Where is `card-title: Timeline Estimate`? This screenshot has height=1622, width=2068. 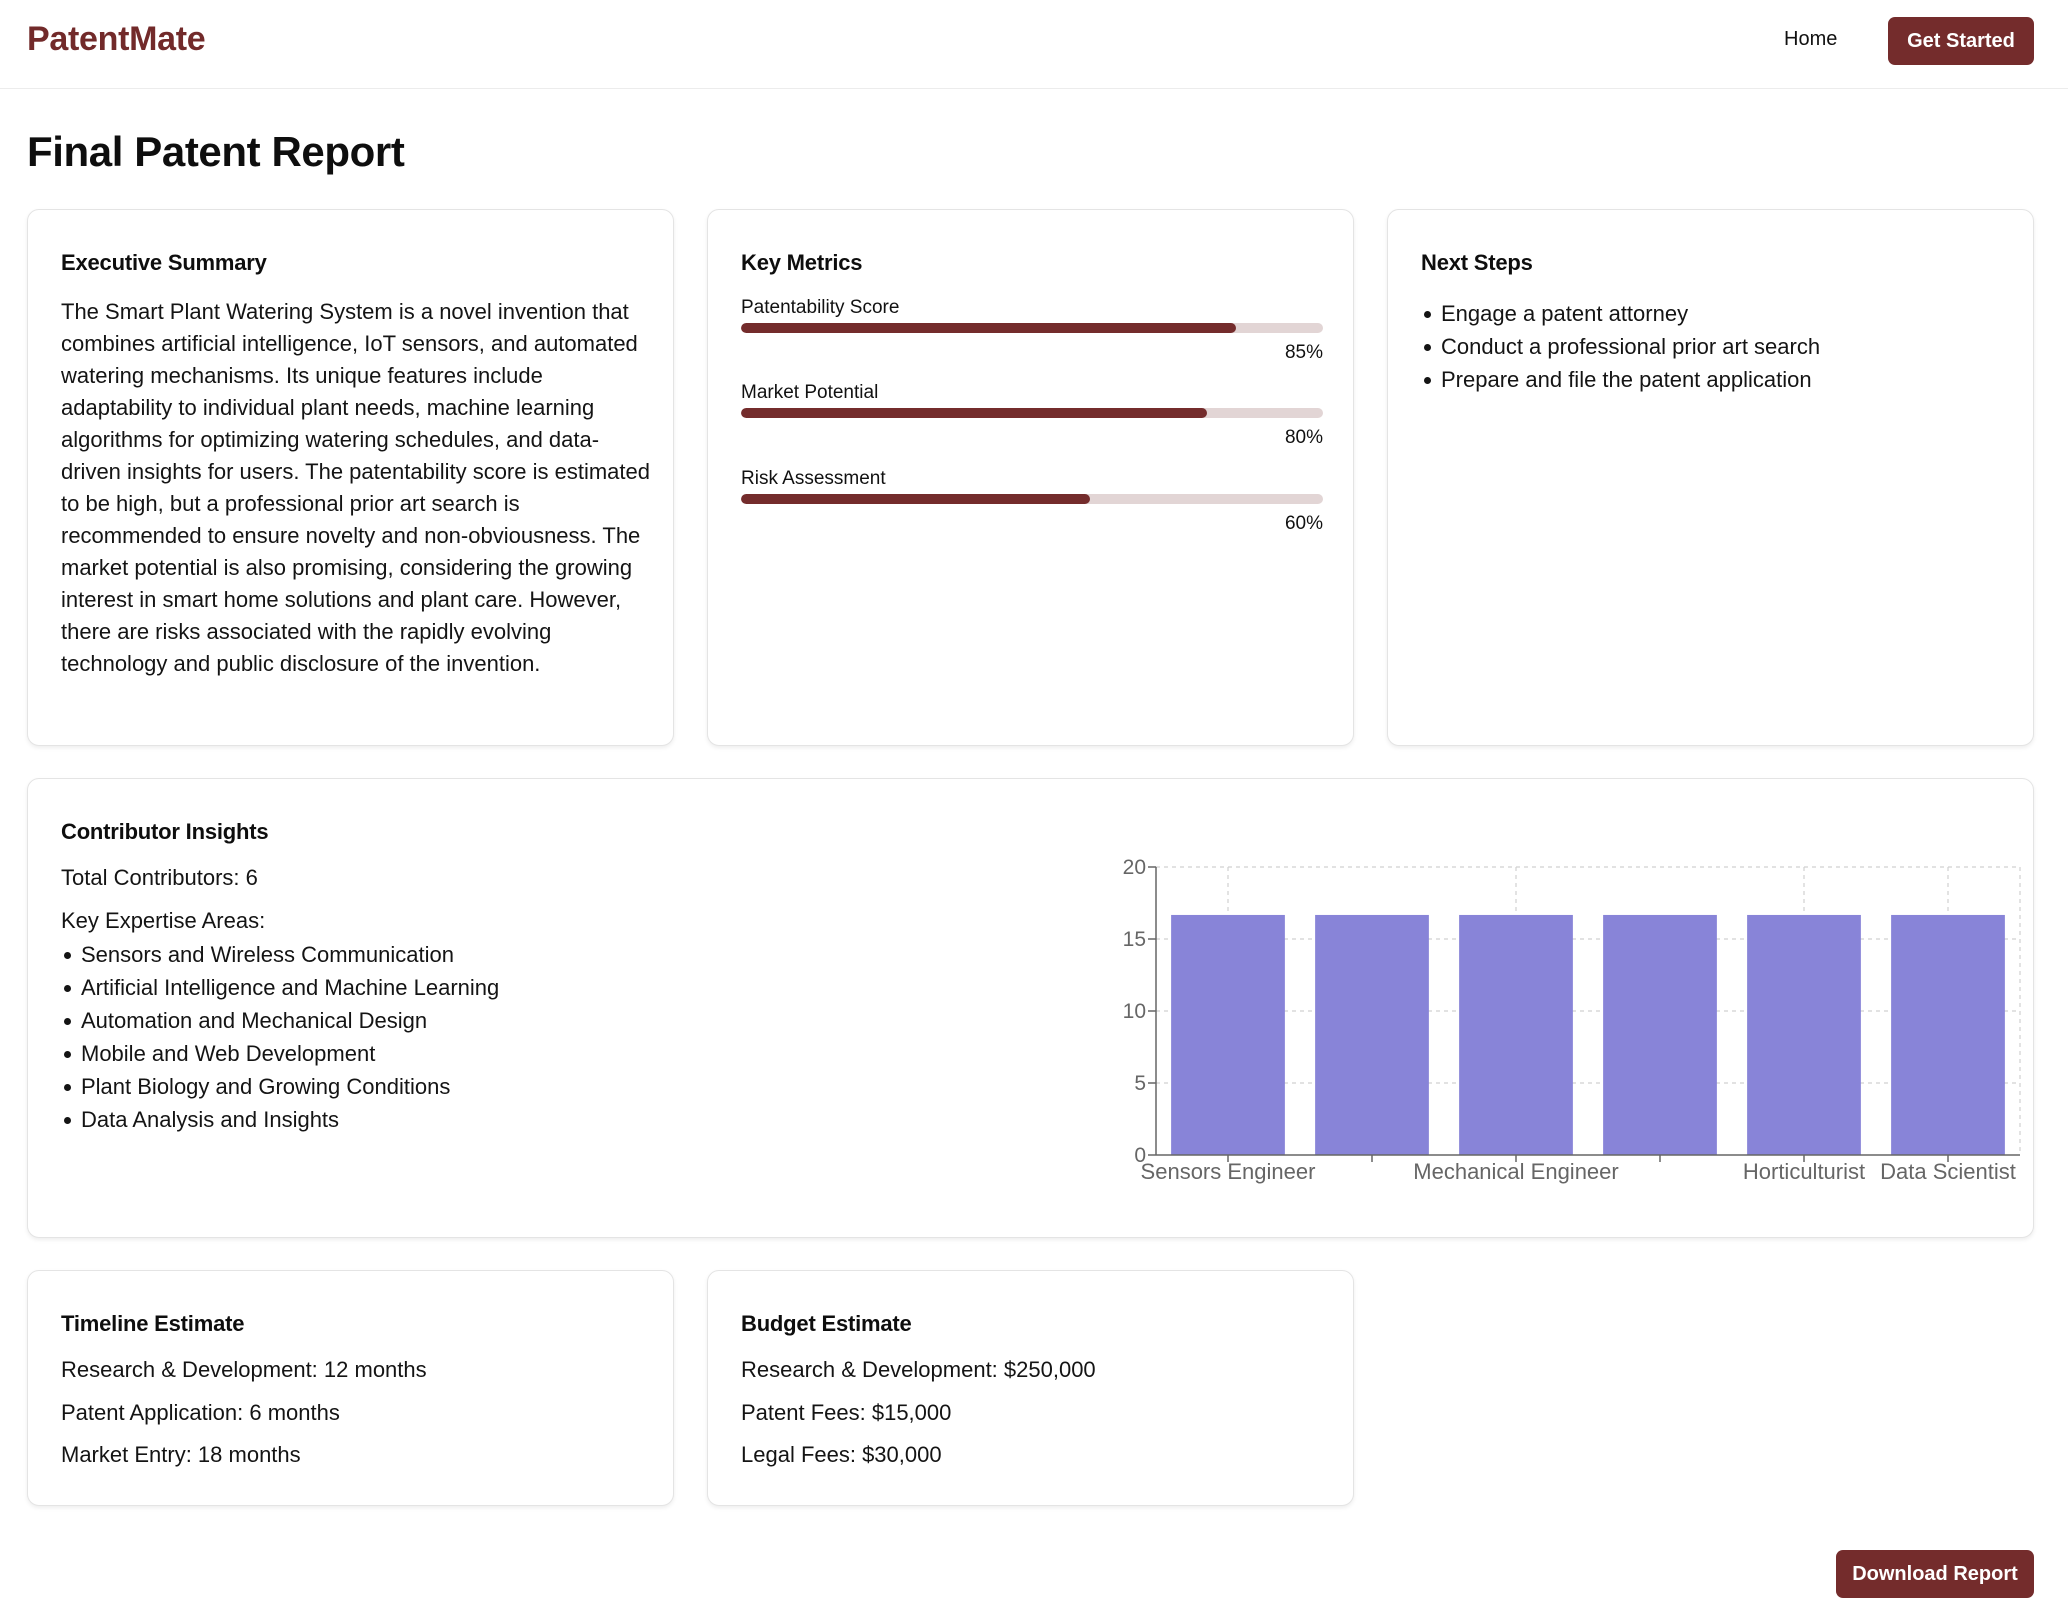 card-title: Timeline Estimate is located at coordinates (152, 1324).